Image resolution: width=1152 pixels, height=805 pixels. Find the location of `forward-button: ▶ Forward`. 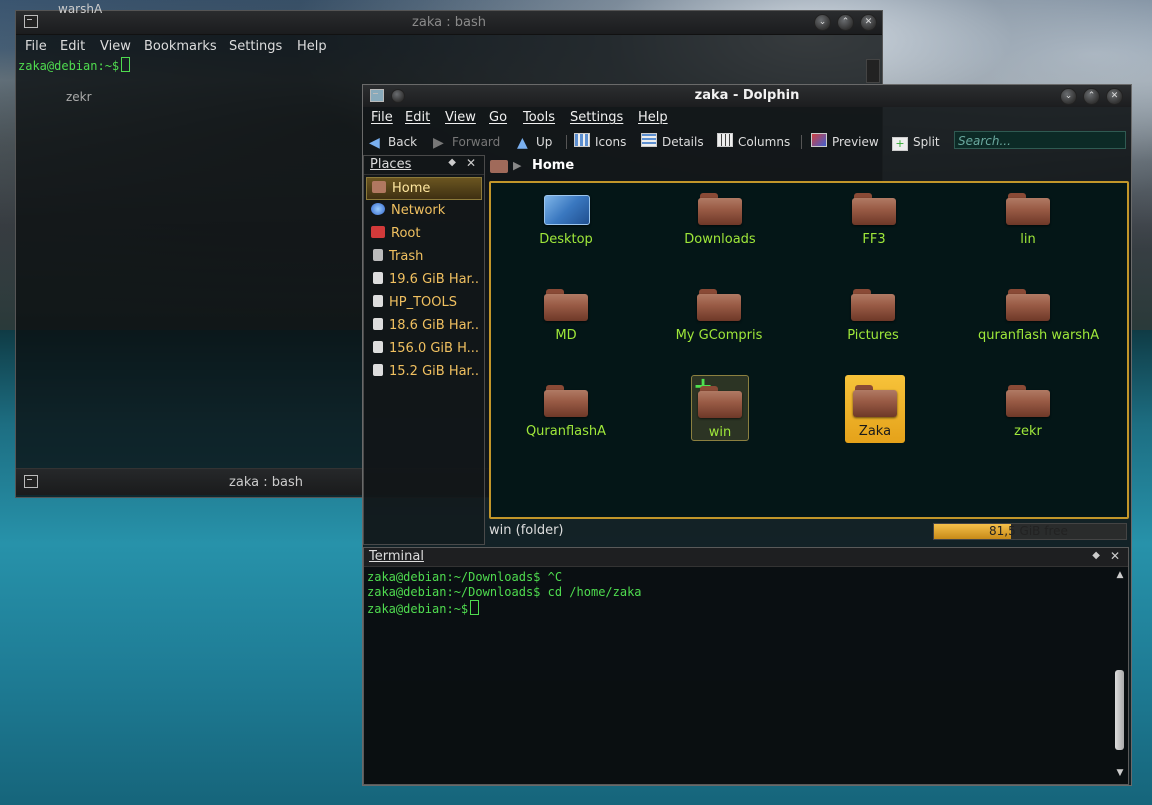

forward-button: ▶ Forward is located at coordinates (466, 142).